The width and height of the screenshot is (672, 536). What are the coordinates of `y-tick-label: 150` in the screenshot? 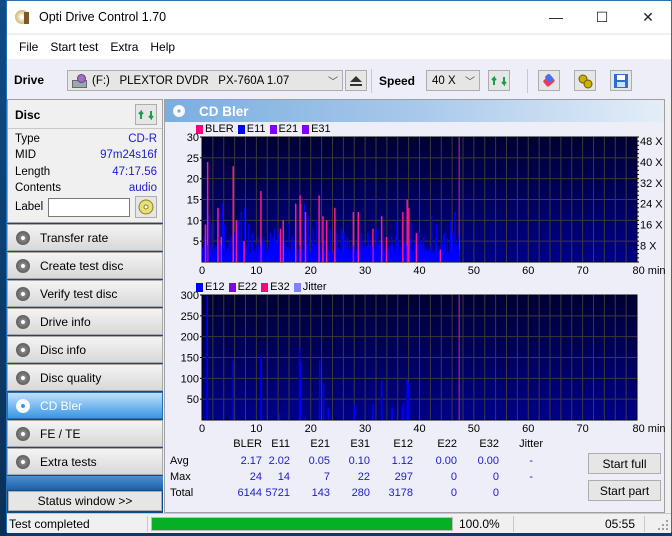 It's located at (190, 359).